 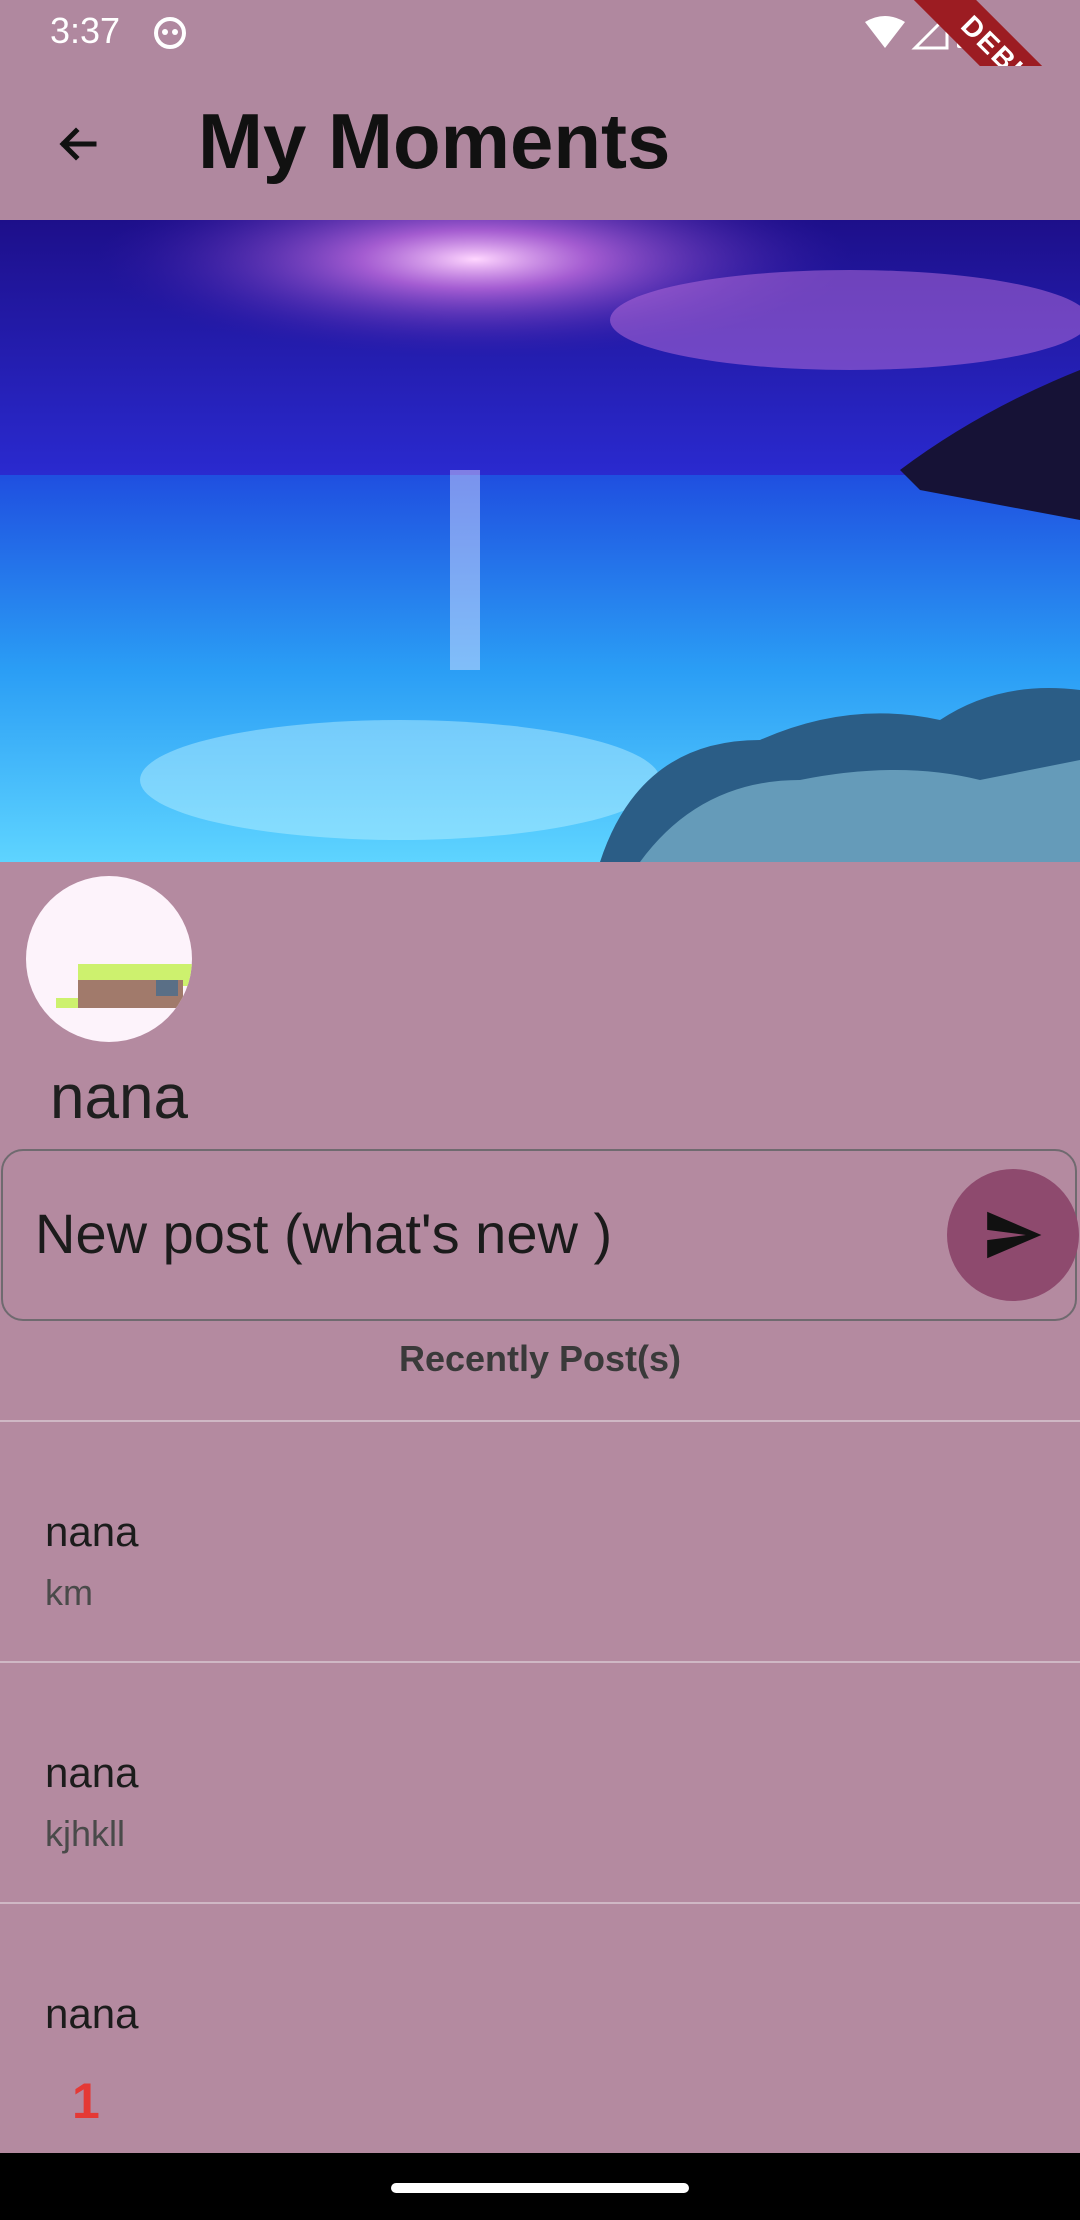 What do you see at coordinates (540, 33) in the screenshot?
I see `status-bar: 3:37` at bounding box center [540, 33].